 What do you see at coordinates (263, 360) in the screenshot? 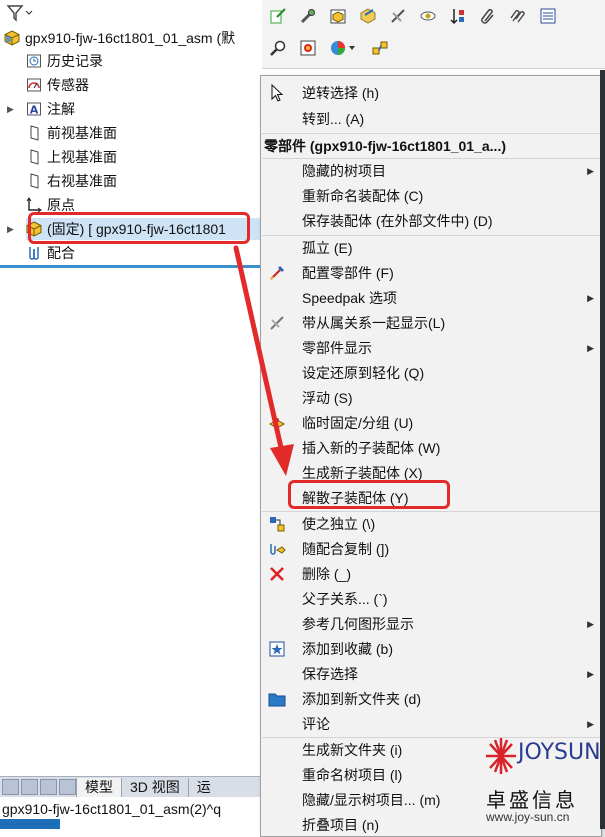
I see `annotation-arrow` at bounding box center [263, 360].